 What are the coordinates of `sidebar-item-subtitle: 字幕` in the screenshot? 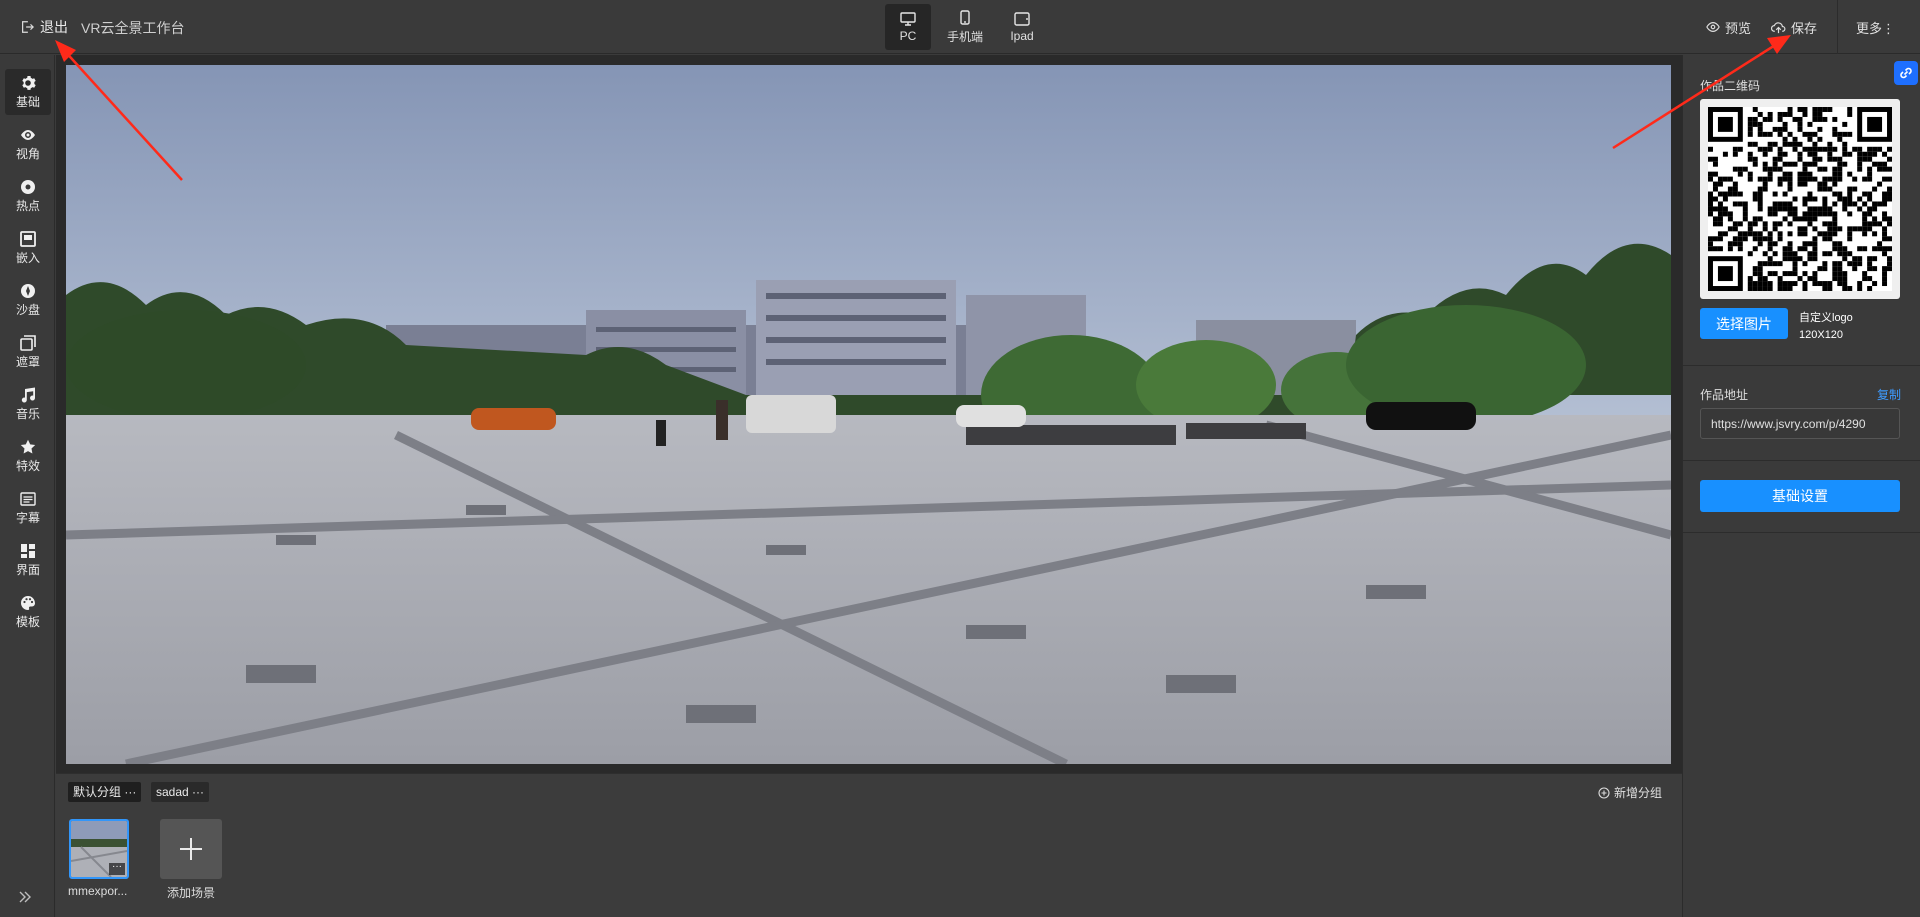 It's located at (28, 508).